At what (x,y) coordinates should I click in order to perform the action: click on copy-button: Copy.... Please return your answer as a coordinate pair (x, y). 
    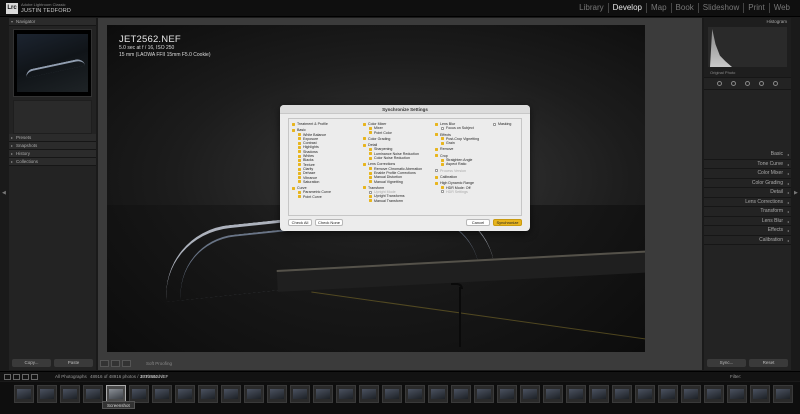
    Looking at the image, I should click on (31, 363).